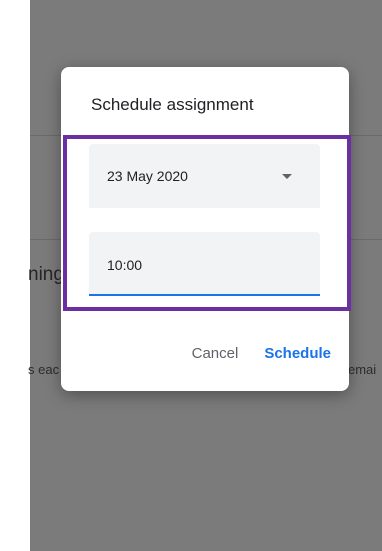  I want to click on date-select: 23 May 2020, so click(204, 176).